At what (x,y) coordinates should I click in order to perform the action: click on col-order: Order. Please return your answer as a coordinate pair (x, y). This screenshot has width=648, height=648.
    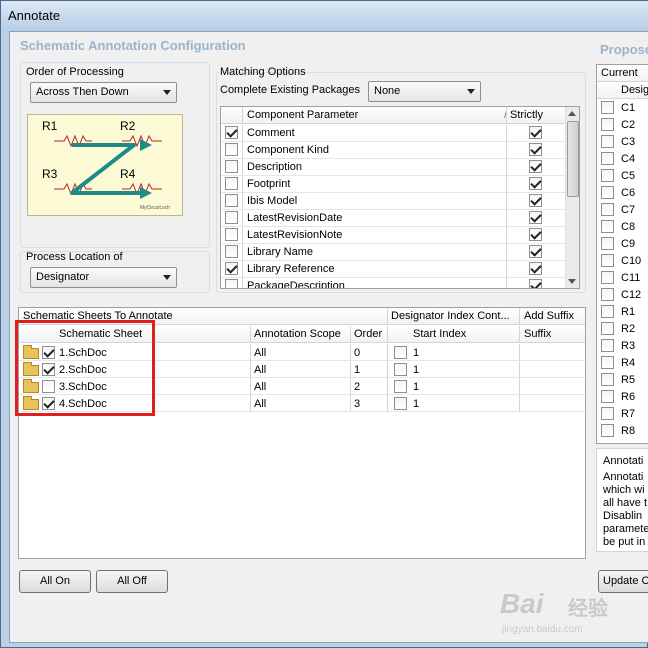
    Looking at the image, I should click on (368, 334).